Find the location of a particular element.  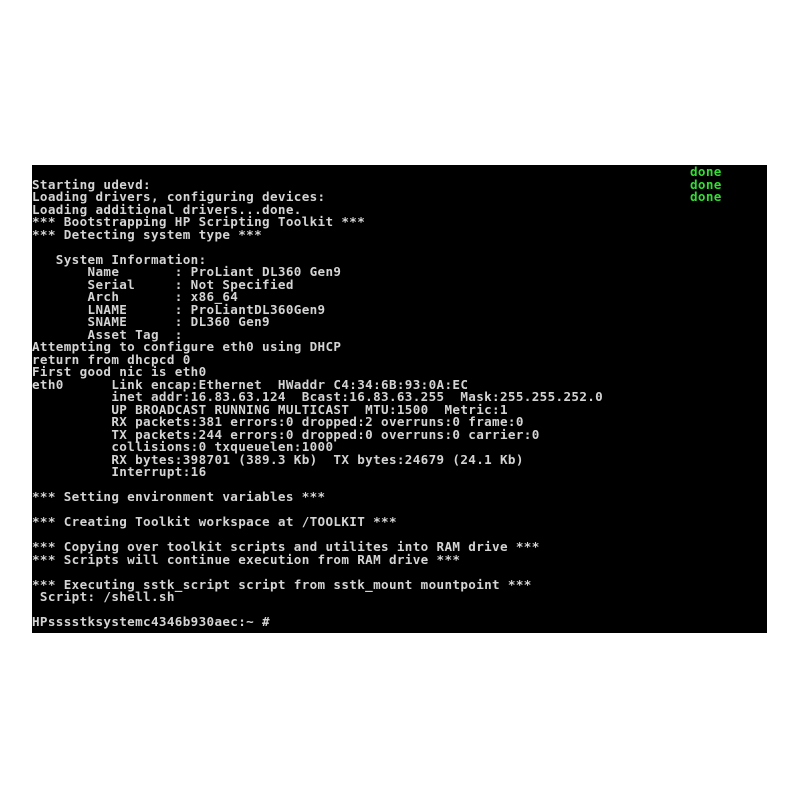

eth0-interrupt: Interrupt:16 is located at coordinates (119, 471).